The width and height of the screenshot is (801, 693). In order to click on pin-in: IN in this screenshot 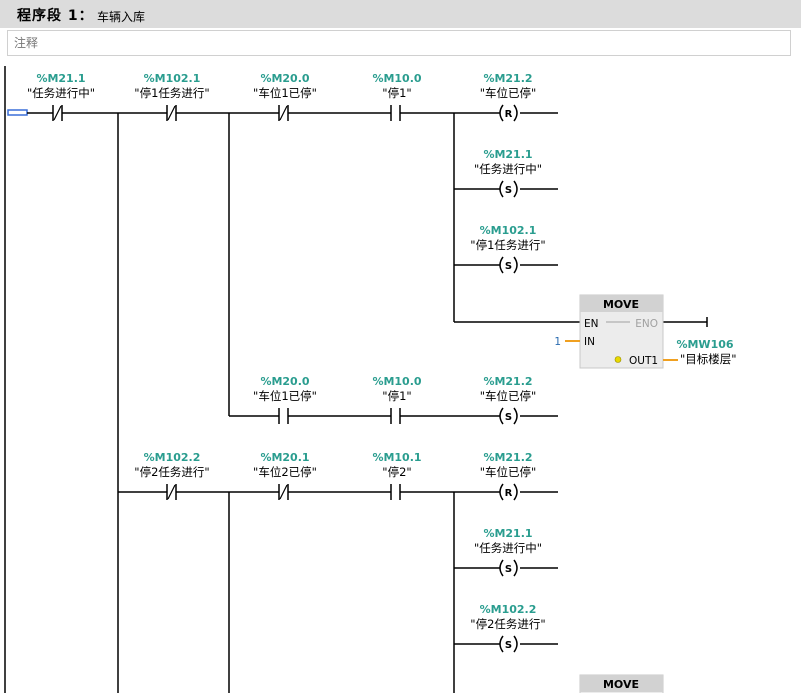, I will do `click(589, 342)`.